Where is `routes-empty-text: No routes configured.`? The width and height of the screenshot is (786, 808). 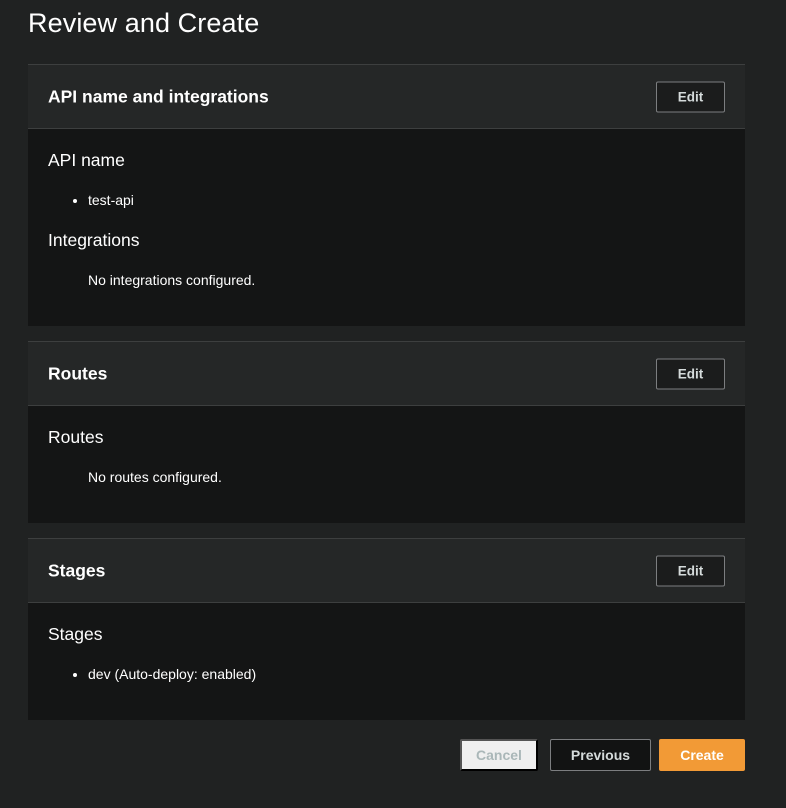 routes-empty-text: No routes configured. is located at coordinates (155, 477).